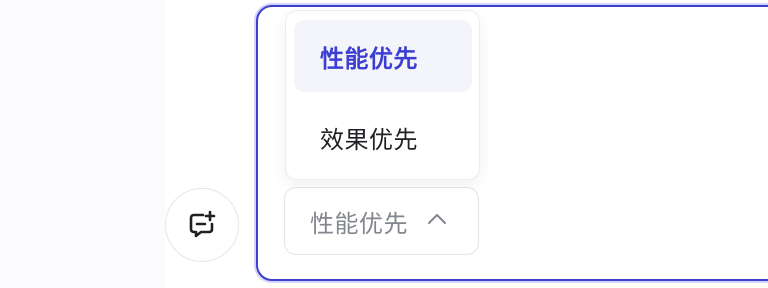  What do you see at coordinates (369, 58) in the screenshot?
I see `menu-item-label: 性能优先` at bounding box center [369, 58].